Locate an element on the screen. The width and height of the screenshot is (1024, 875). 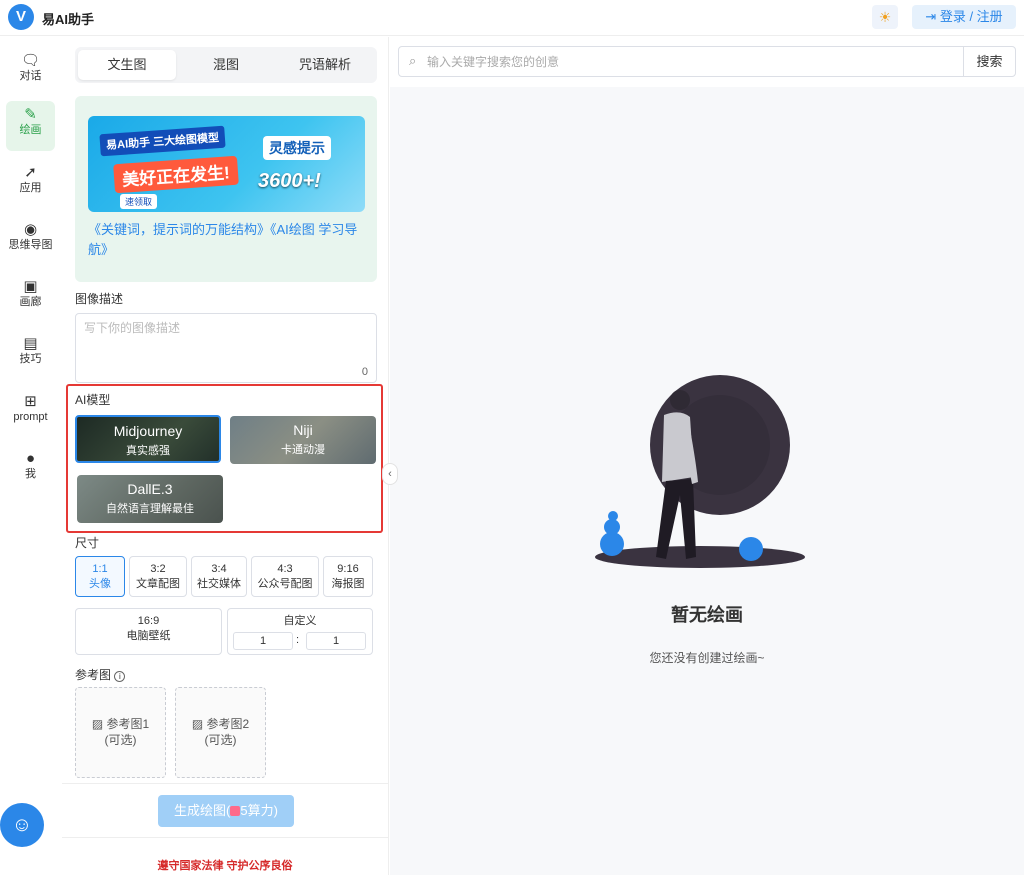
size-use: 头像 is located at coordinates (100, 584).